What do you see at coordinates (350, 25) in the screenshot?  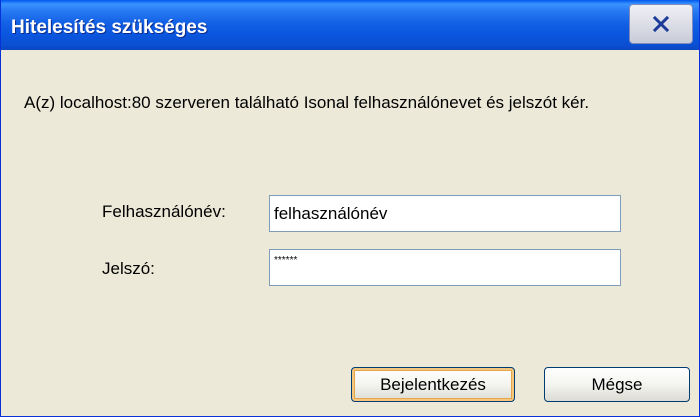 I see `title-bar: Hitelesítés szükséges` at bounding box center [350, 25].